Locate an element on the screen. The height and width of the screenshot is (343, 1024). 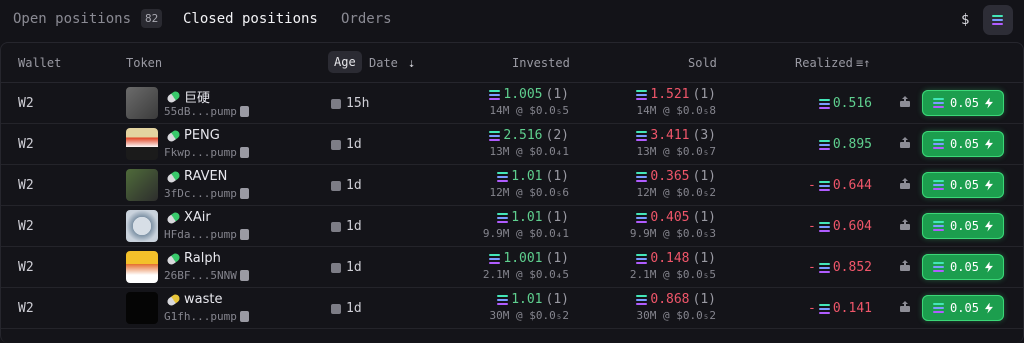
token-address-text: G1fh...pump is located at coordinates (200, 316).